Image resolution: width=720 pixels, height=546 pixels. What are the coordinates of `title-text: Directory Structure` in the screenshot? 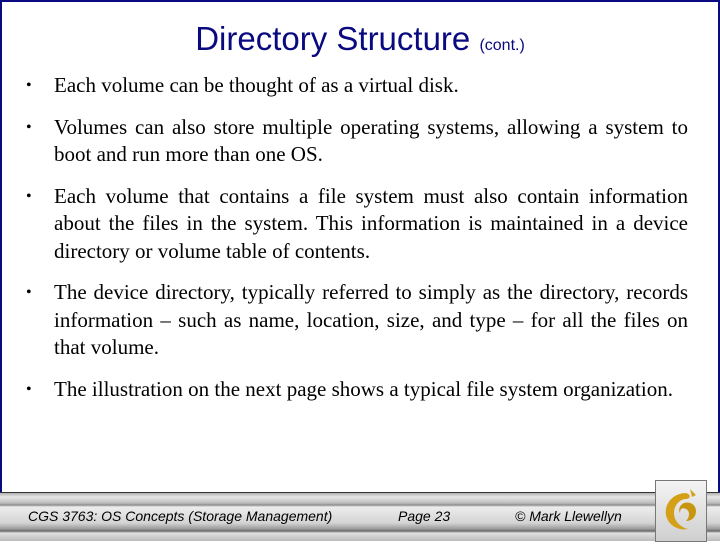 It's located at (333, 38).